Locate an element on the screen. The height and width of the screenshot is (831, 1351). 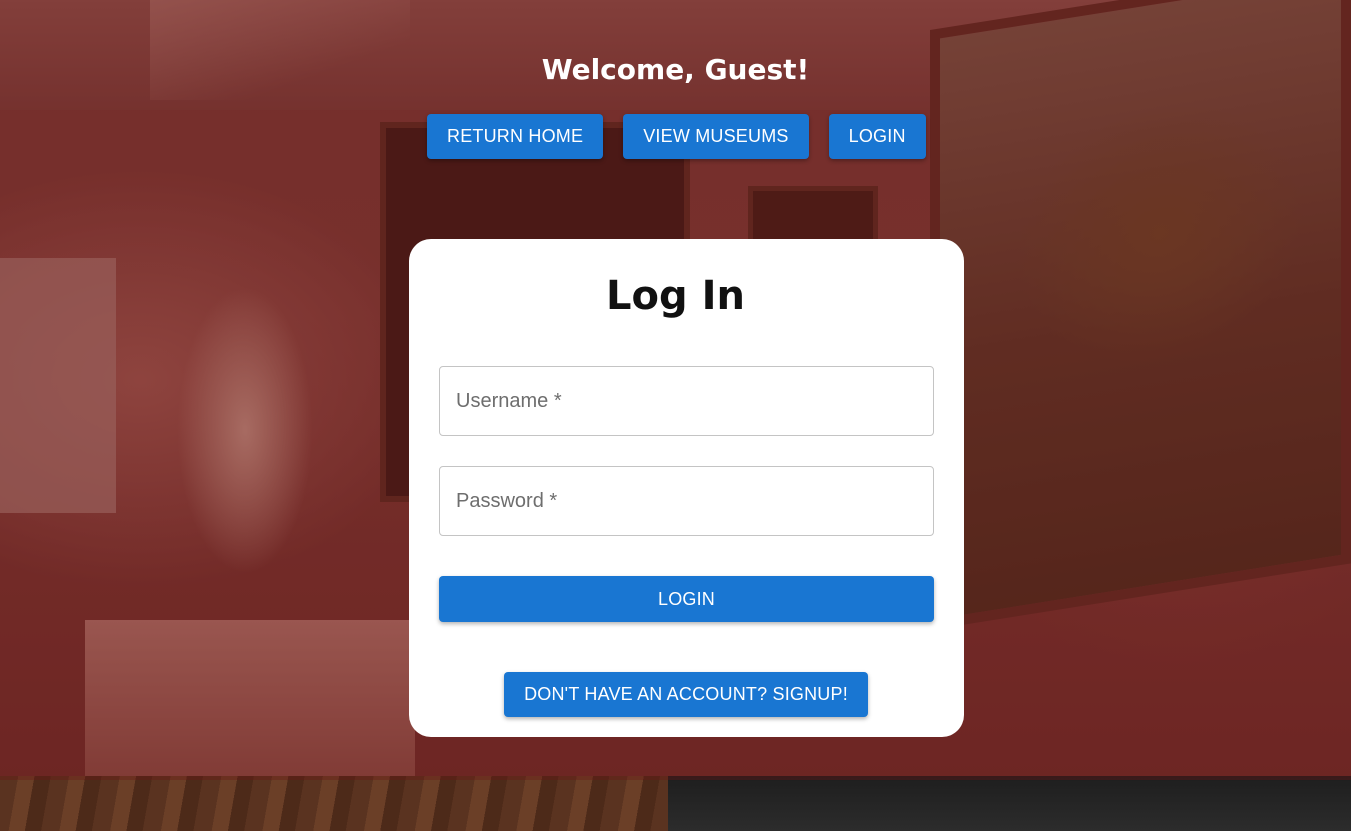
username-input is located at coordinates (686, 401).